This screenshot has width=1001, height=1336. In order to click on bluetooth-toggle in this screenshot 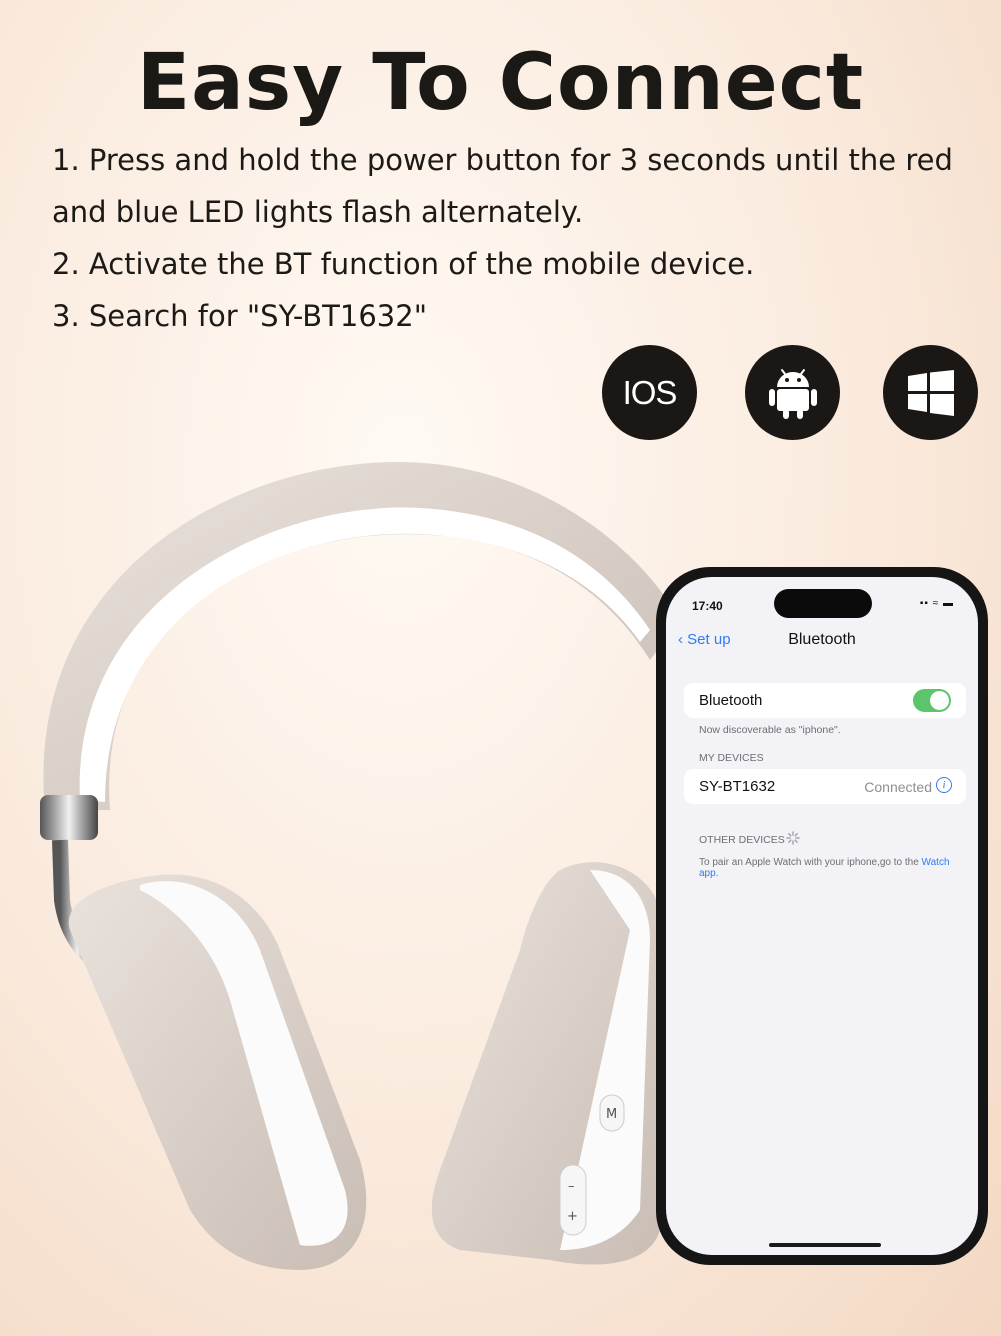, I will do `click(932, 700)`.